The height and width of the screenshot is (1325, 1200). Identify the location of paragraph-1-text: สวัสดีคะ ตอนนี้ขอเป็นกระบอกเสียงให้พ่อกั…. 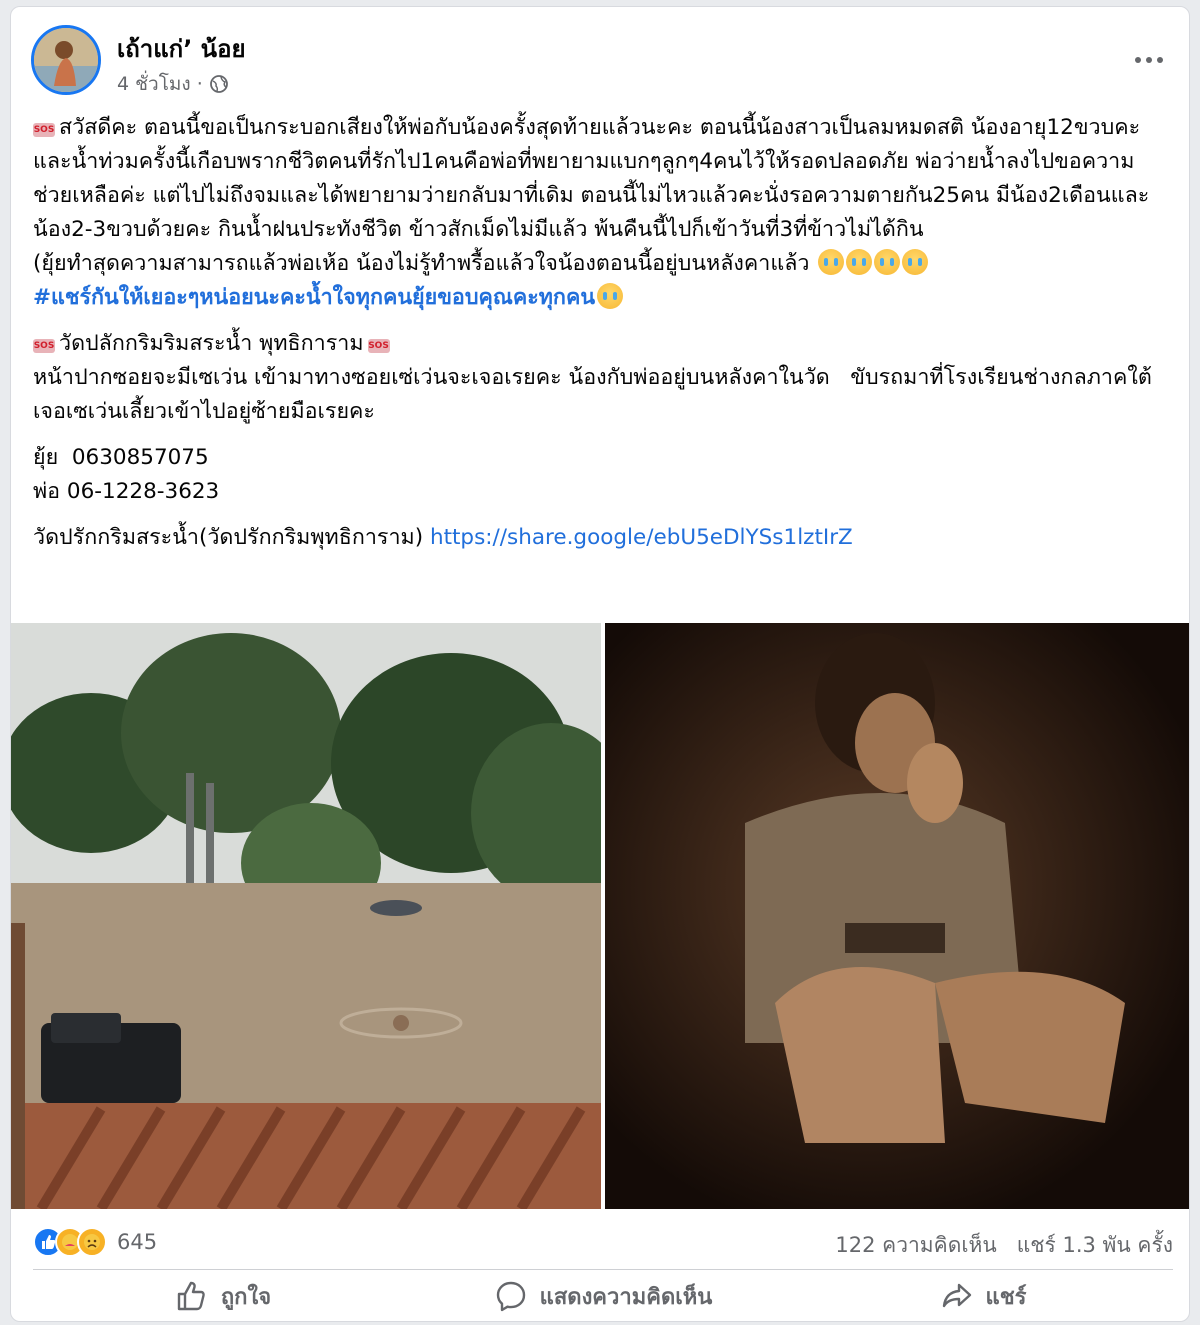
(591, 178).